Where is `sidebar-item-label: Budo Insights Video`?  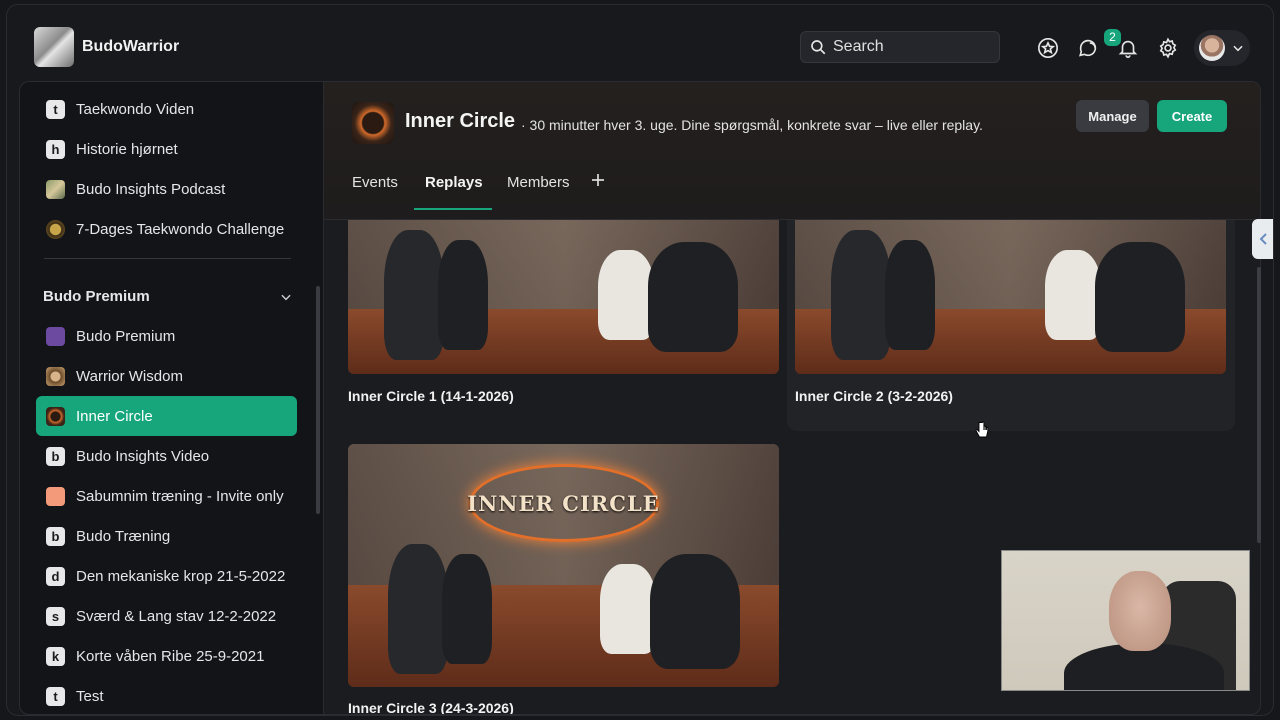
sidebar-item-label: Budo Insights Video is located at coordinates (143, 456).